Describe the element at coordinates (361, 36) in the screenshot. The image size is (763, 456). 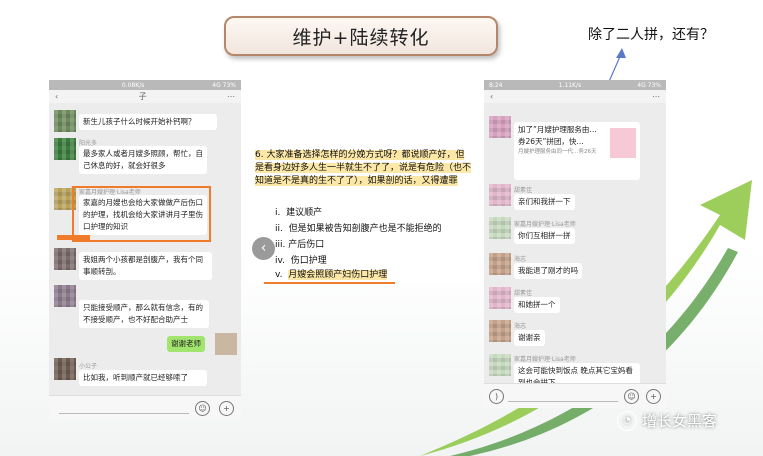
I see `slide-title: 维护+陆续转化` at that location.